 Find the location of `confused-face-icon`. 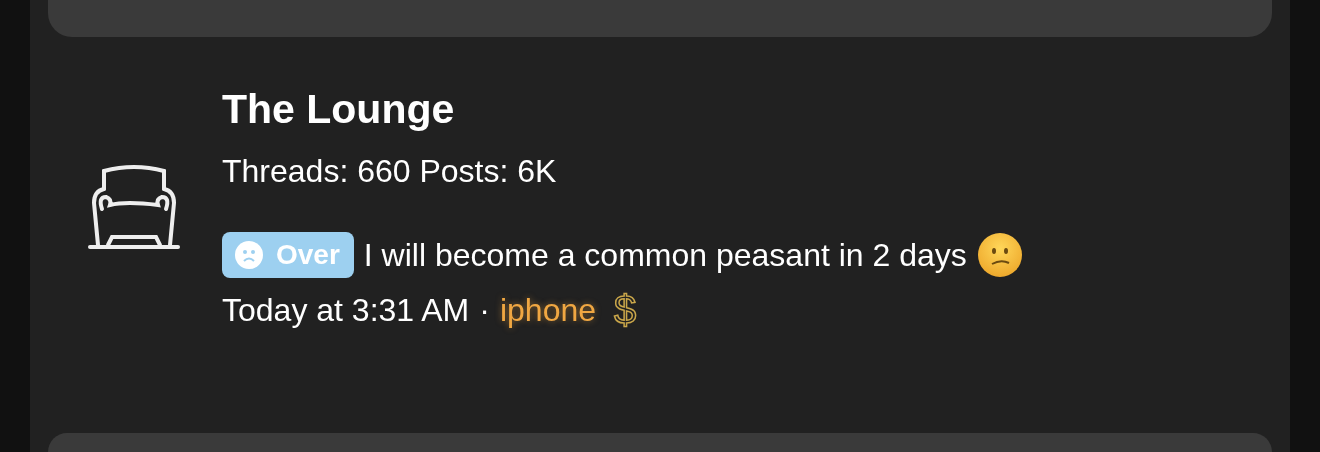

confused-face-icon is located at coordinates (999, 255).